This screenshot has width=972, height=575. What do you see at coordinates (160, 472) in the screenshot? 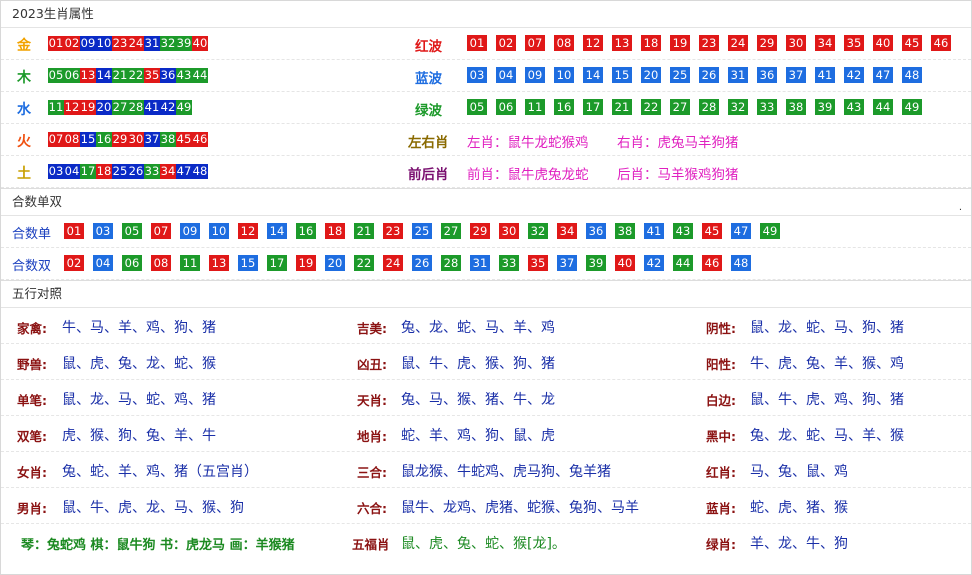
I see `wuxing-value: 兔、蛇、羊、鸡、猪（五宫肖）` at bounding box center [160, 472].